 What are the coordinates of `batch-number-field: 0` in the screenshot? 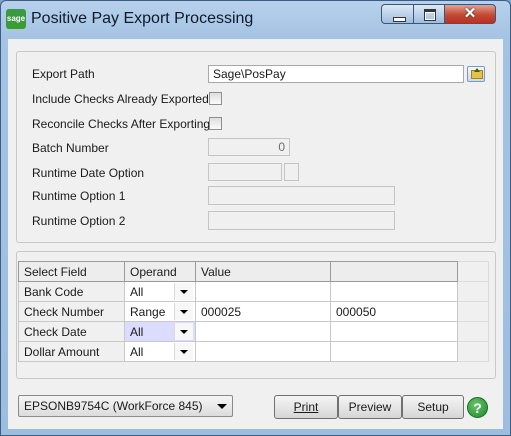 It's located at (249, 147).